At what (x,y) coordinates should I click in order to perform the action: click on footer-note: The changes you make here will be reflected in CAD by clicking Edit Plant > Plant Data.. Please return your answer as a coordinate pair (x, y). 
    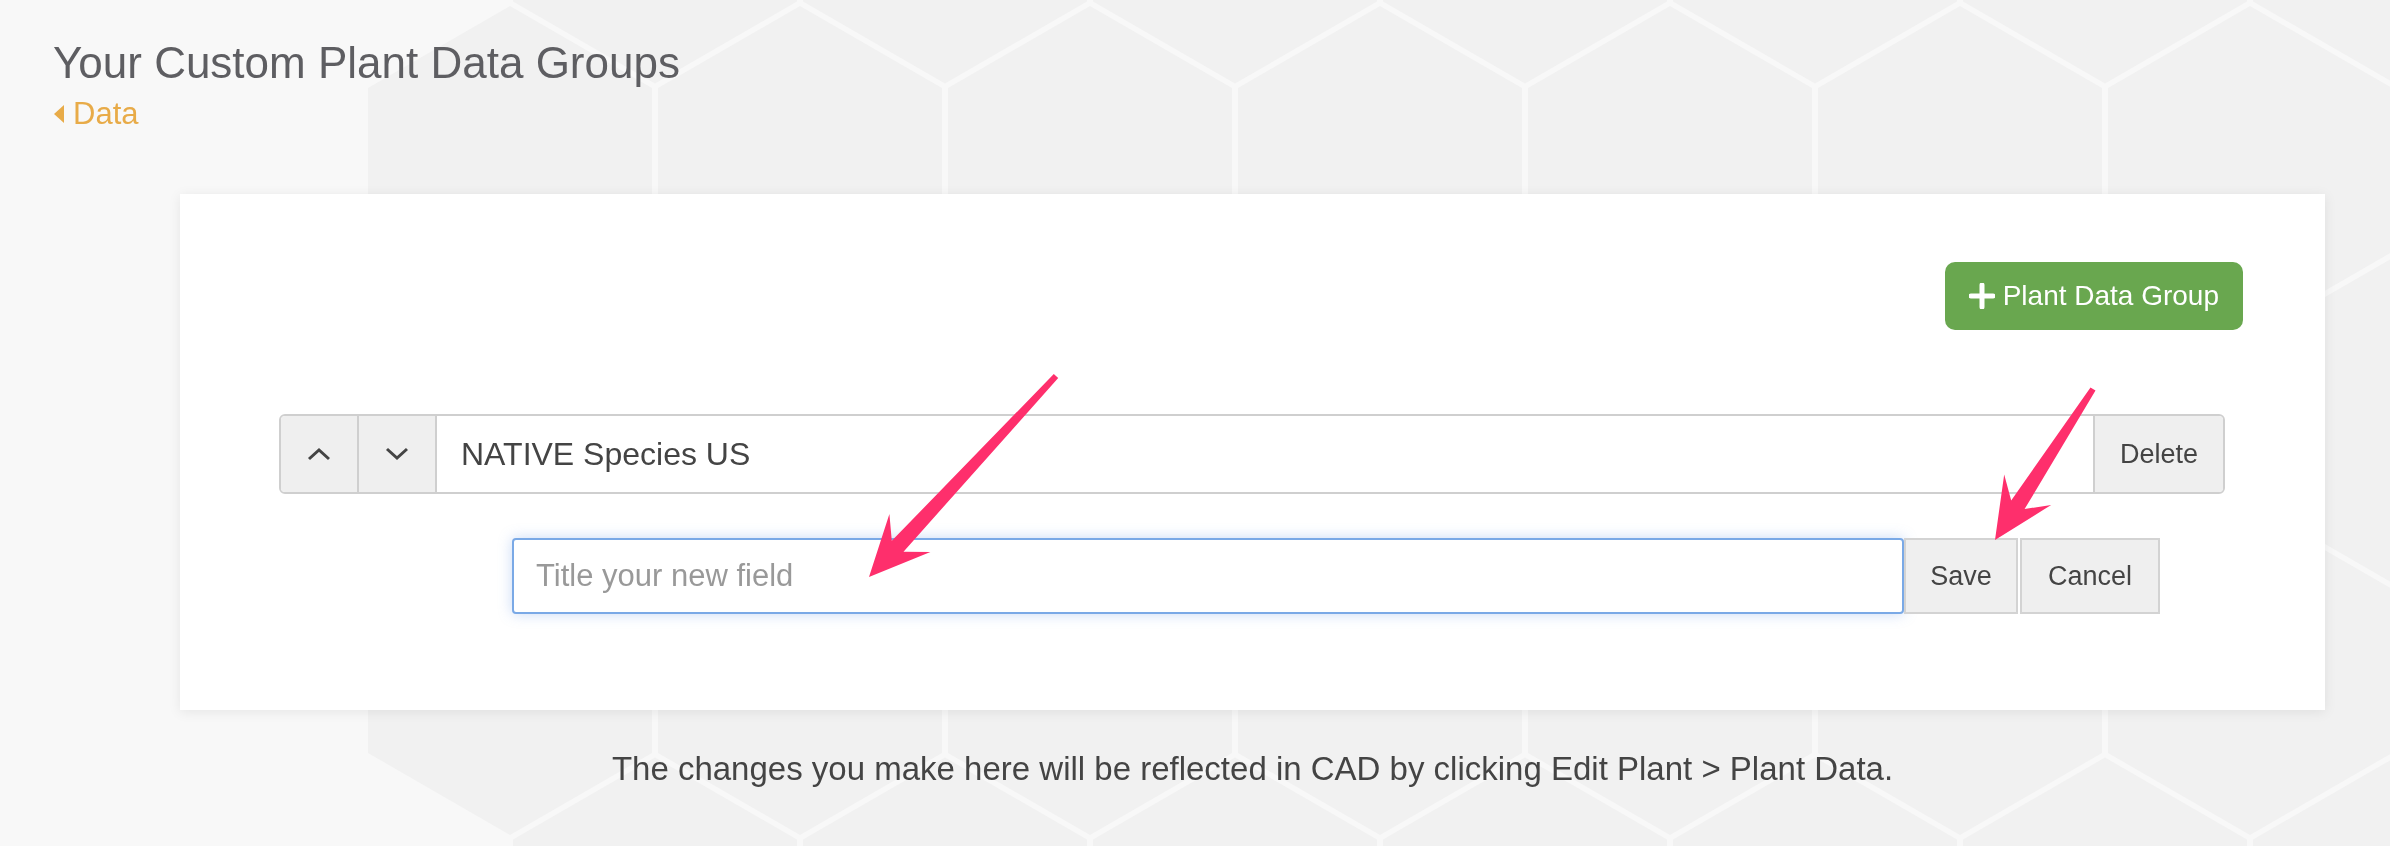
    Looking at the image, I should click on (1252, 769).